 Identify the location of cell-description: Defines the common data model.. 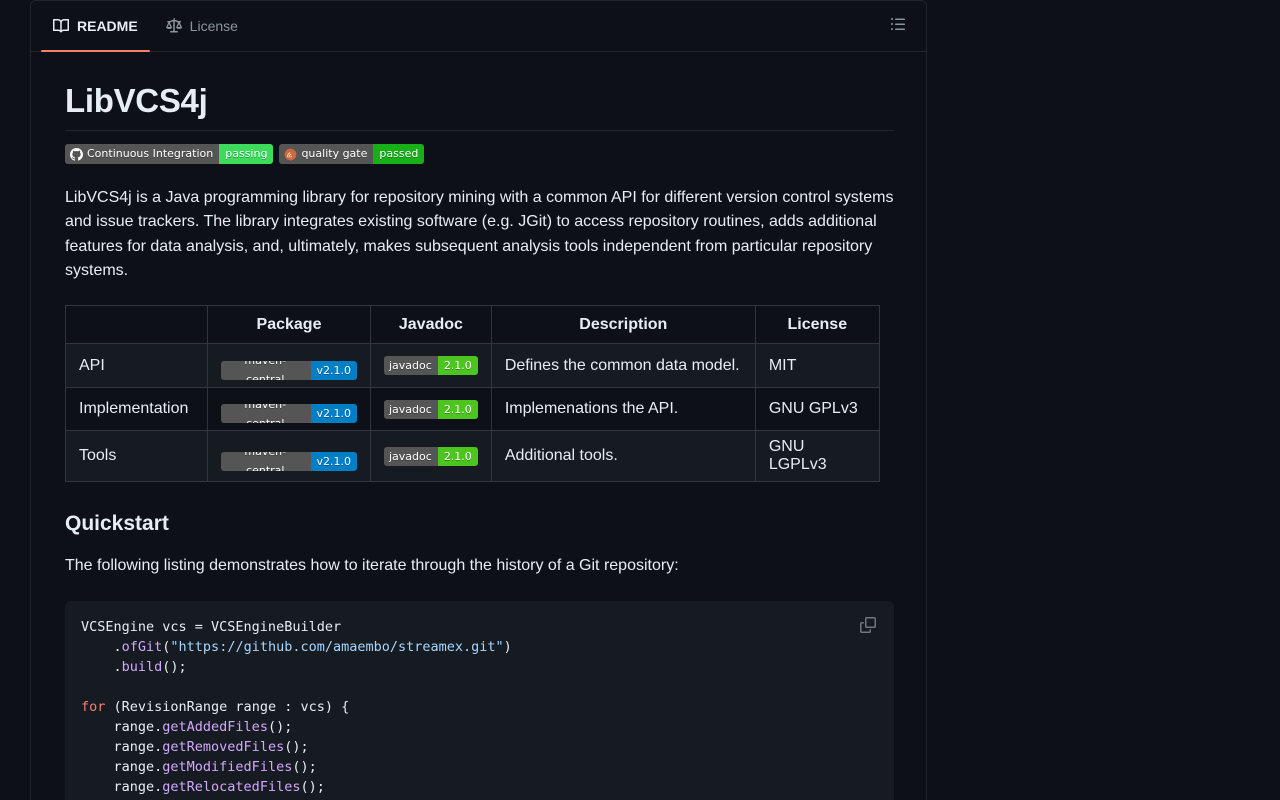
(623, 365).